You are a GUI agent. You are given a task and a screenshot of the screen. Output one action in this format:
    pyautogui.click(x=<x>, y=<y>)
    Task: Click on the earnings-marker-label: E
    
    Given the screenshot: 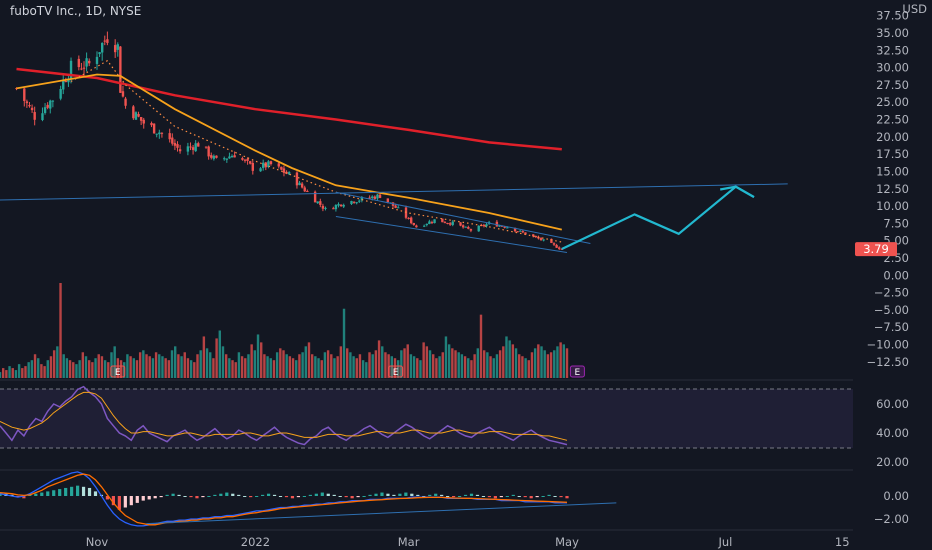 What is the action you would take?
    pyautogui.click(x=118, y=373)
    